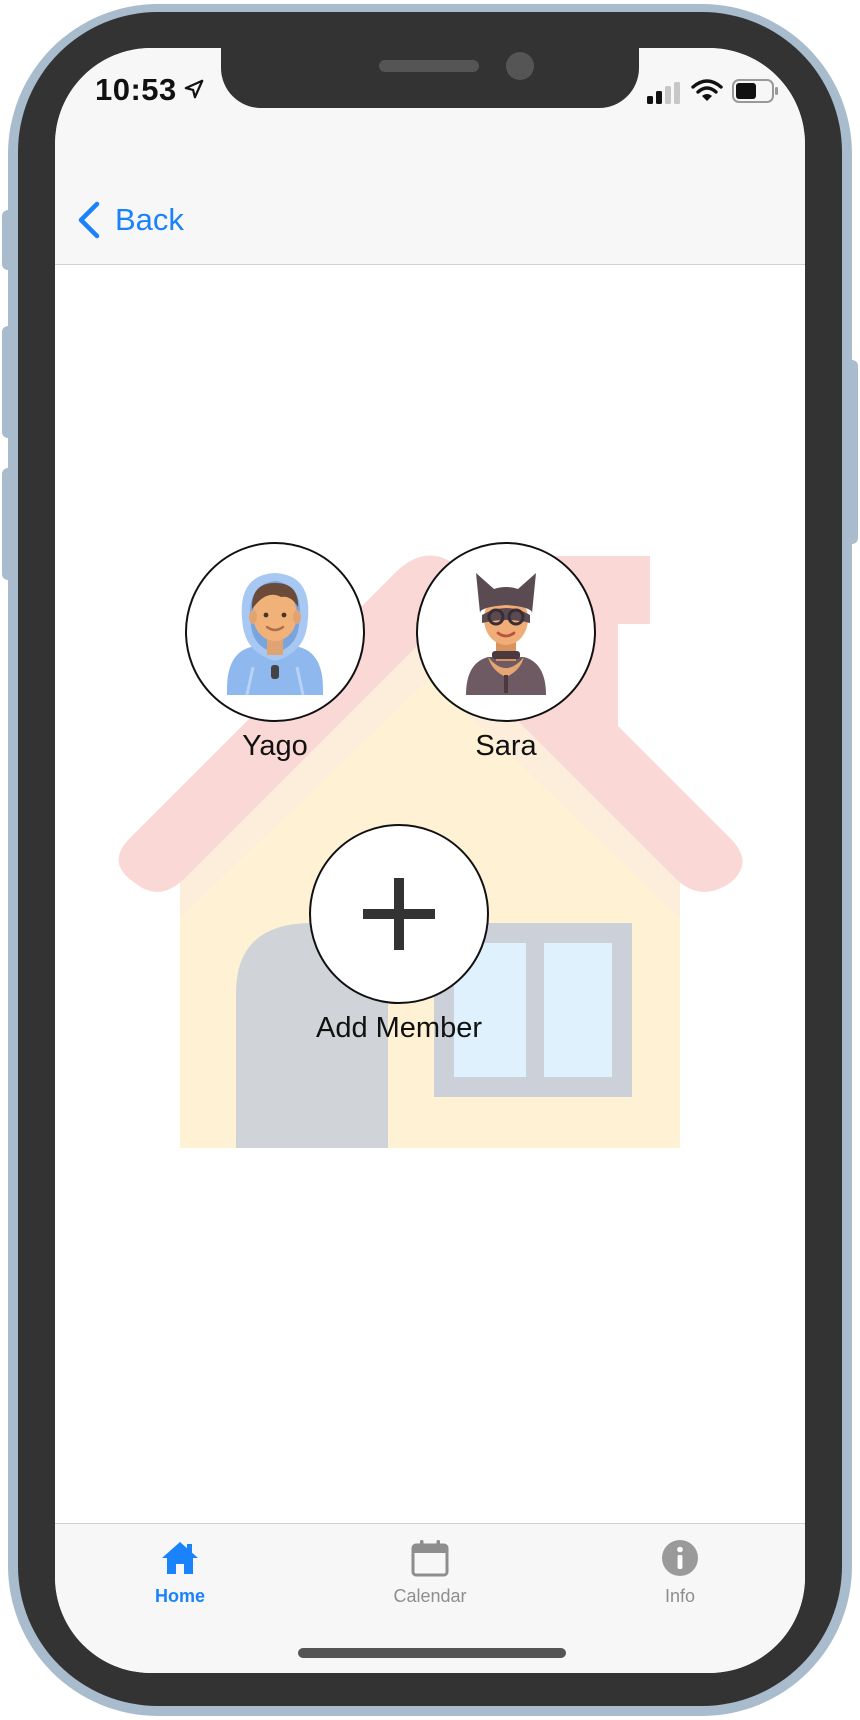 Image resolution: width=860 pixels, height=1720 pixels. I want to click on power-button, so click(852, 452).